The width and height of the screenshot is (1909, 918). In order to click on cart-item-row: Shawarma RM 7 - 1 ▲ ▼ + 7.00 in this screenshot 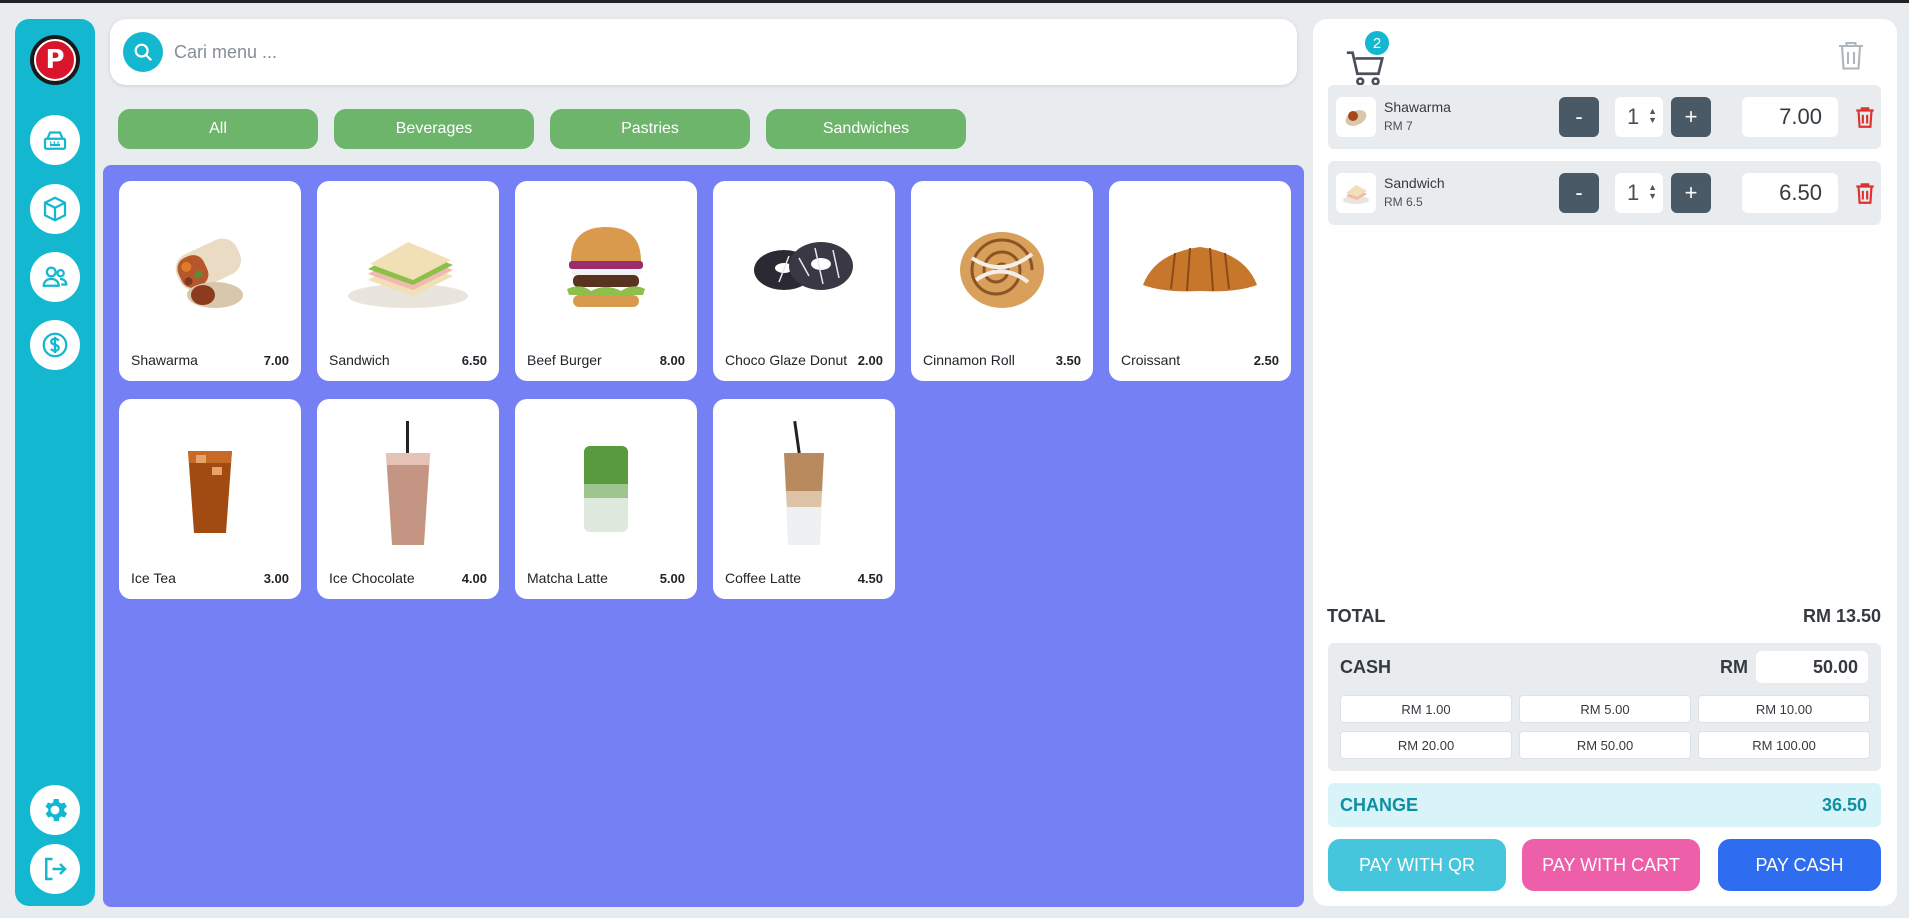, I will do `click(1604, 117)`.